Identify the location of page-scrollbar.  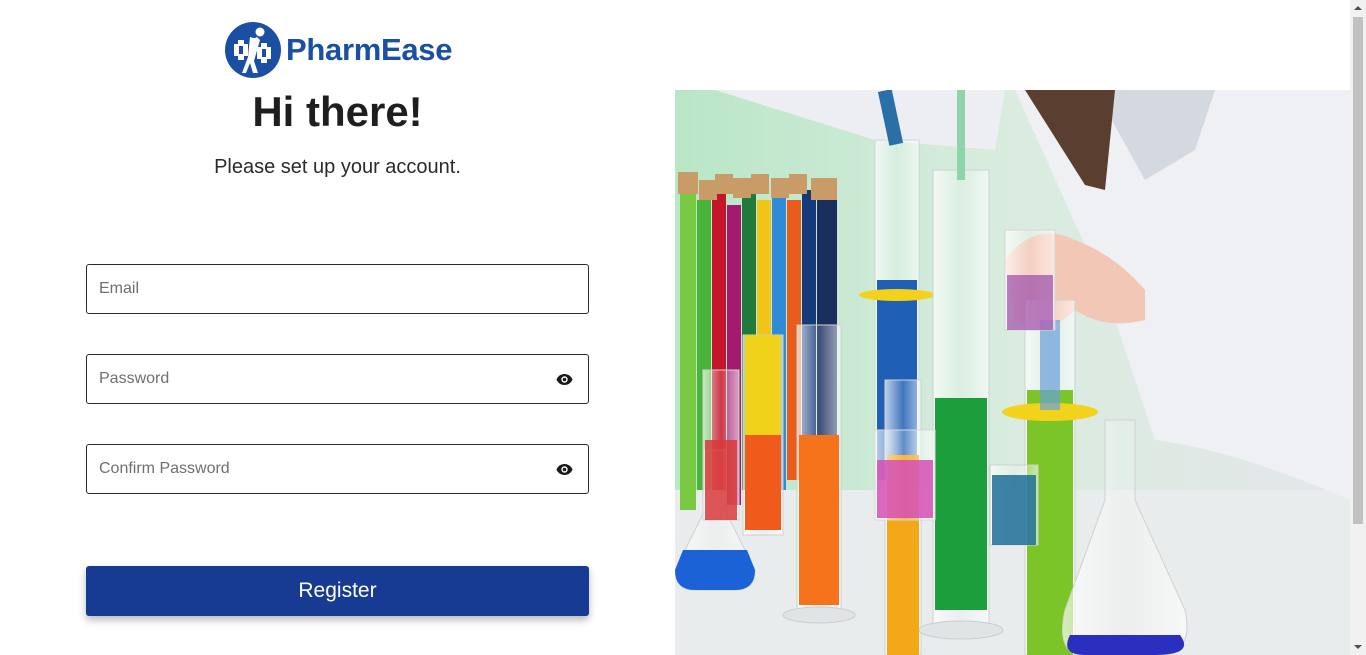
(1358, 327).